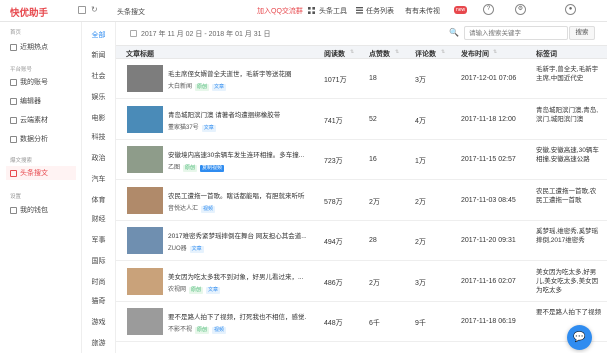 This screenshot has width=607, height=353. I want to click on fire-icon, so click(13, 47).